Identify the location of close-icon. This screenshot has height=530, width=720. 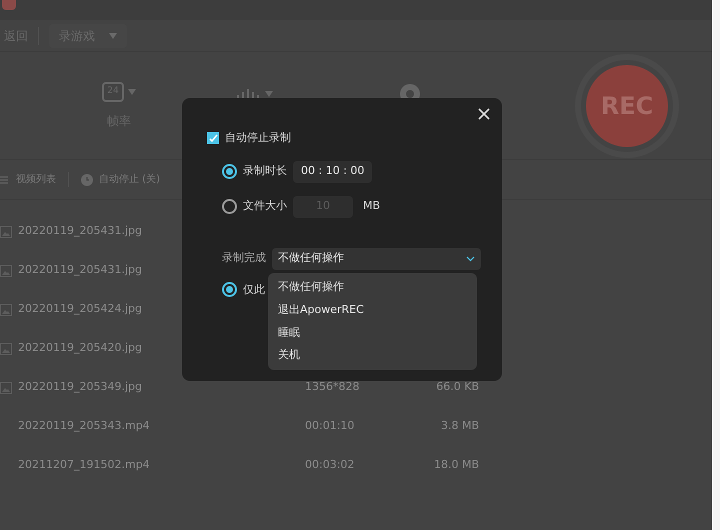
(484, 114).